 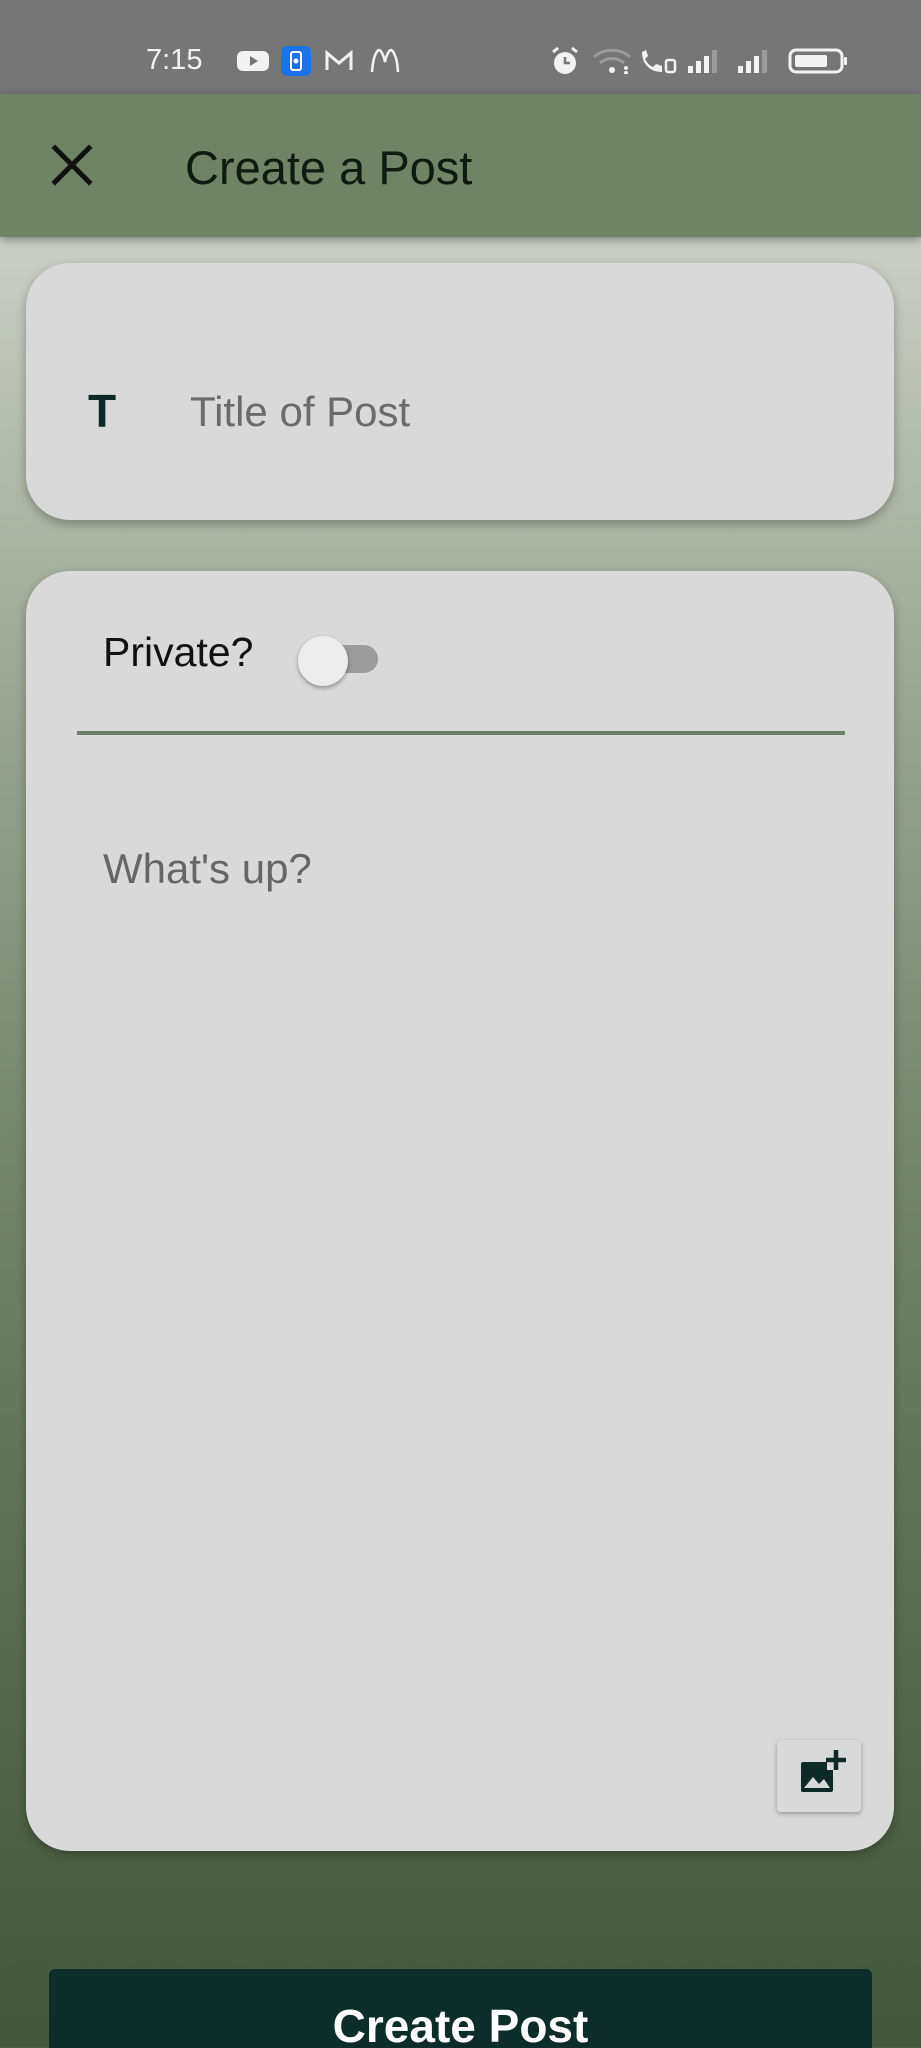 I want to click on private-toggle, so click(x=340, y=659).